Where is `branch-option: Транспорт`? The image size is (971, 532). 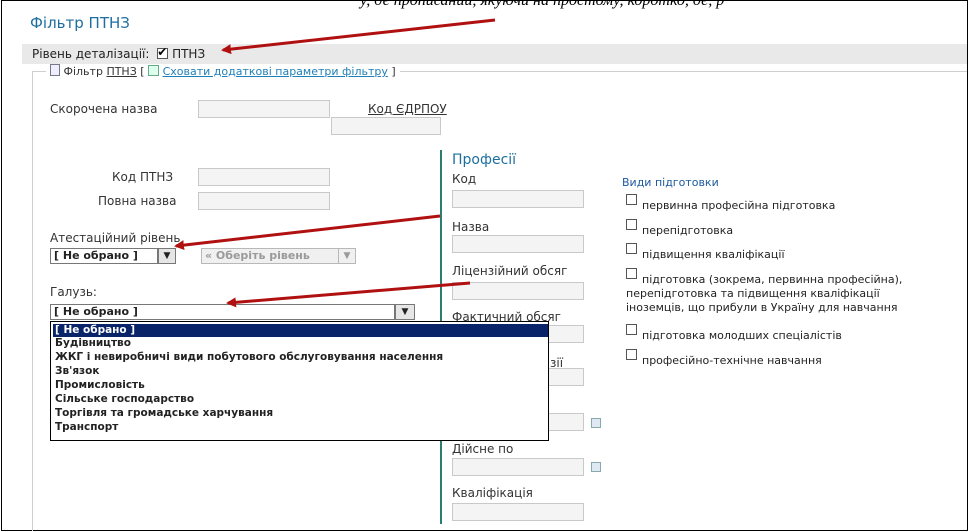 branch-option: Транспорт is located at coordinates (300, 427).